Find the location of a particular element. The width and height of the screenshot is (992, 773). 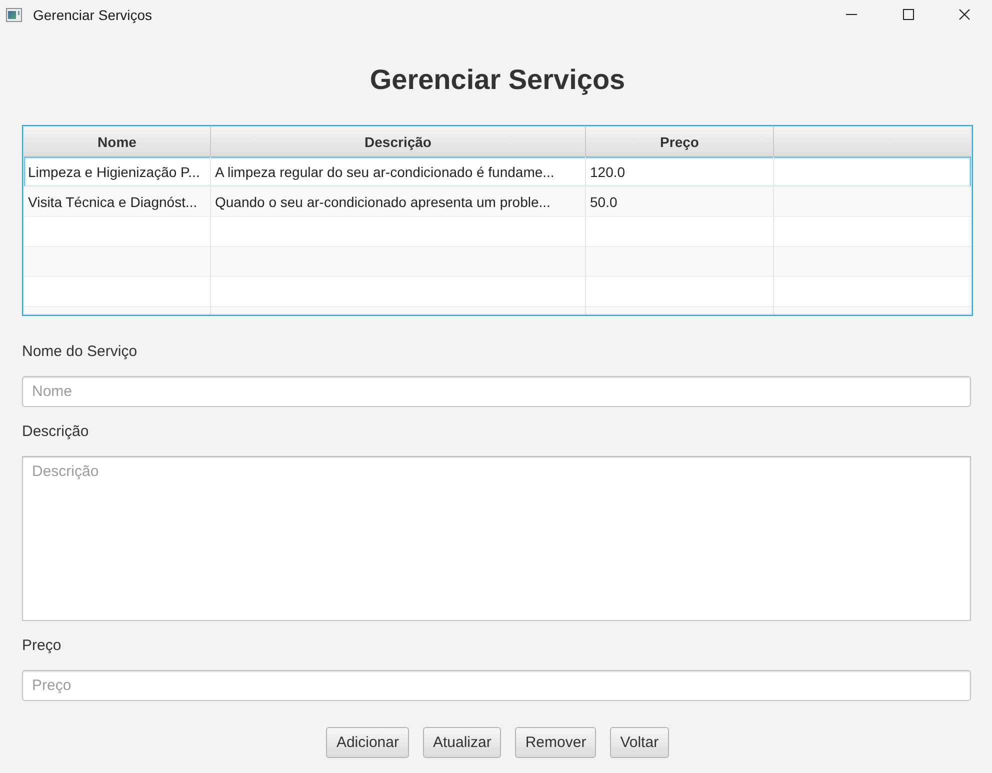

column-header: Preço is located at coordinates (680, 141).